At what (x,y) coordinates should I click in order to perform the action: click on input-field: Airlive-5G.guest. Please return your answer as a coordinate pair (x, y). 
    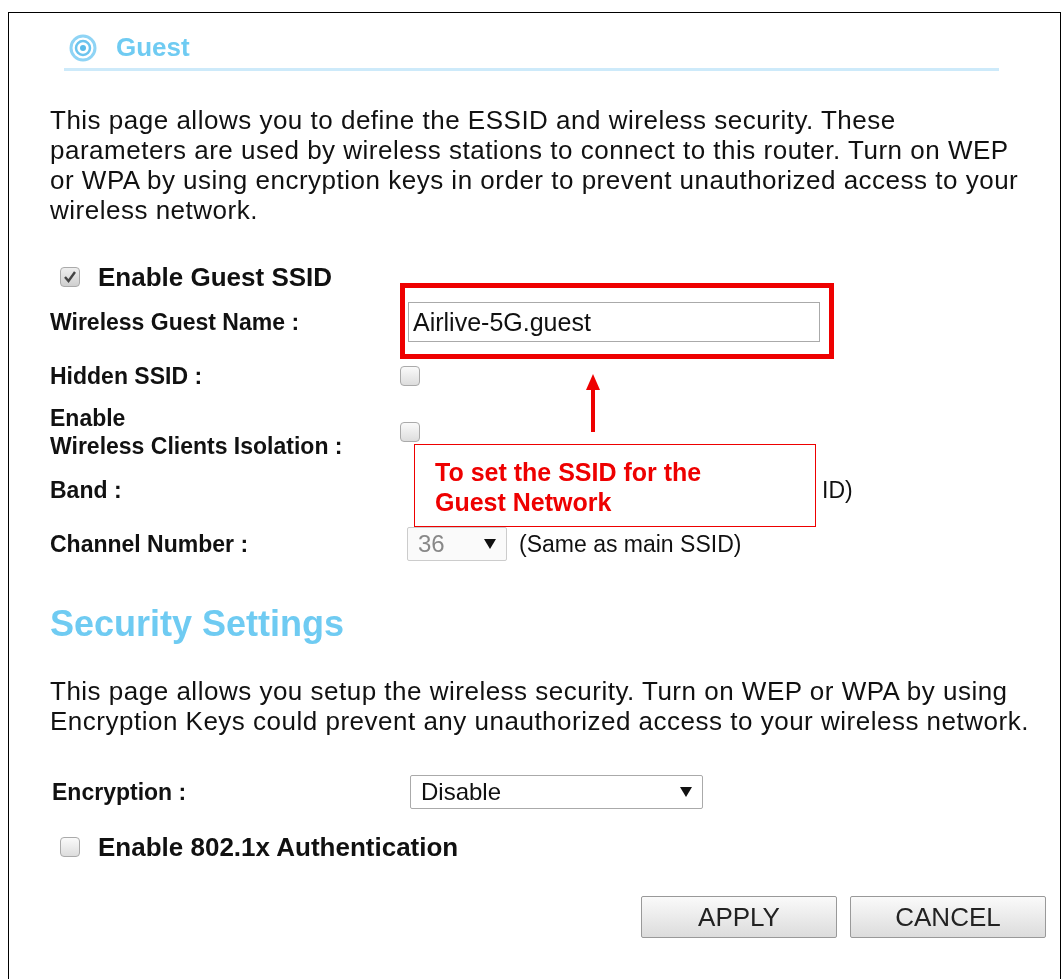
    Looking at the image, I should click on (614, 322).